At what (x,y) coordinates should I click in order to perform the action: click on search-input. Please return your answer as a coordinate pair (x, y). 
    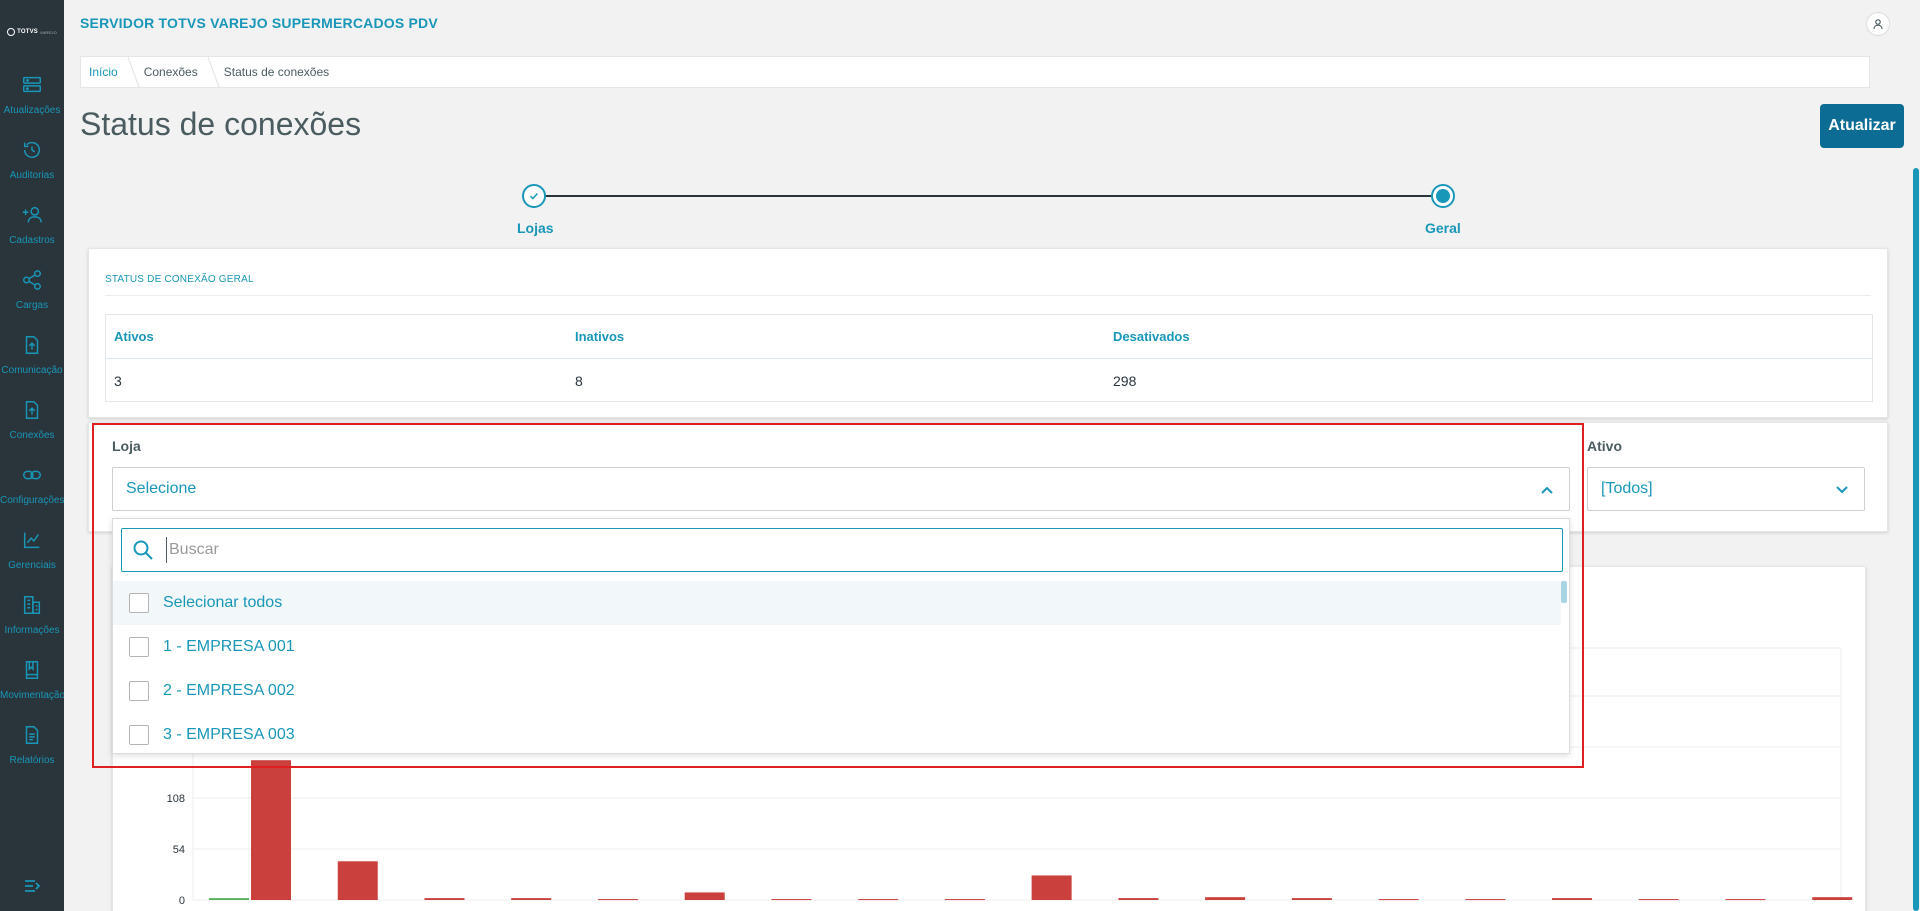
    Looking at the image, I should click on (856, 550).